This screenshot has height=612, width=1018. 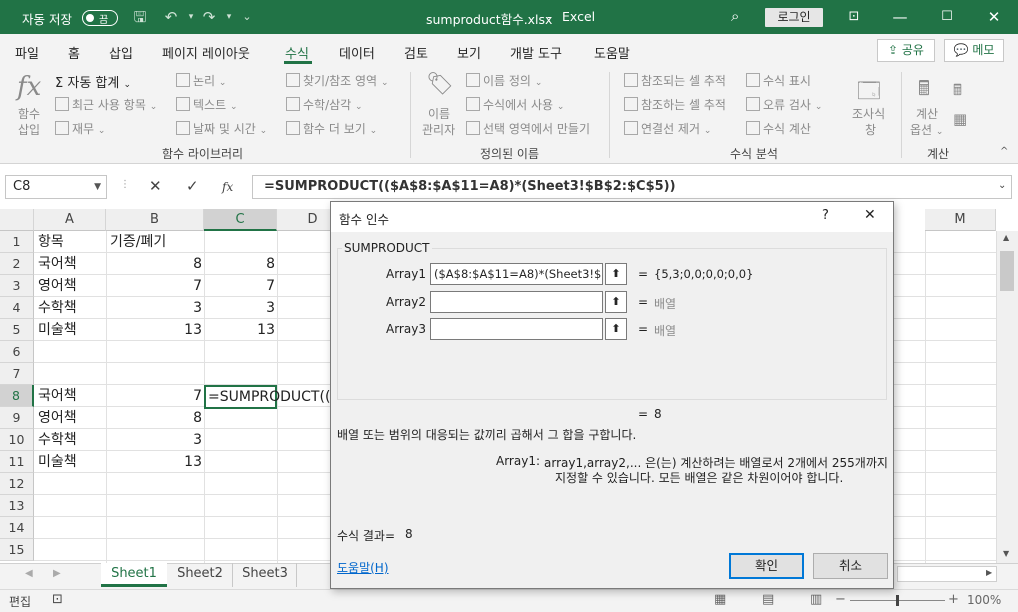 I want to click on insert-function-label-1: 함수, so click(x=29, y=113).